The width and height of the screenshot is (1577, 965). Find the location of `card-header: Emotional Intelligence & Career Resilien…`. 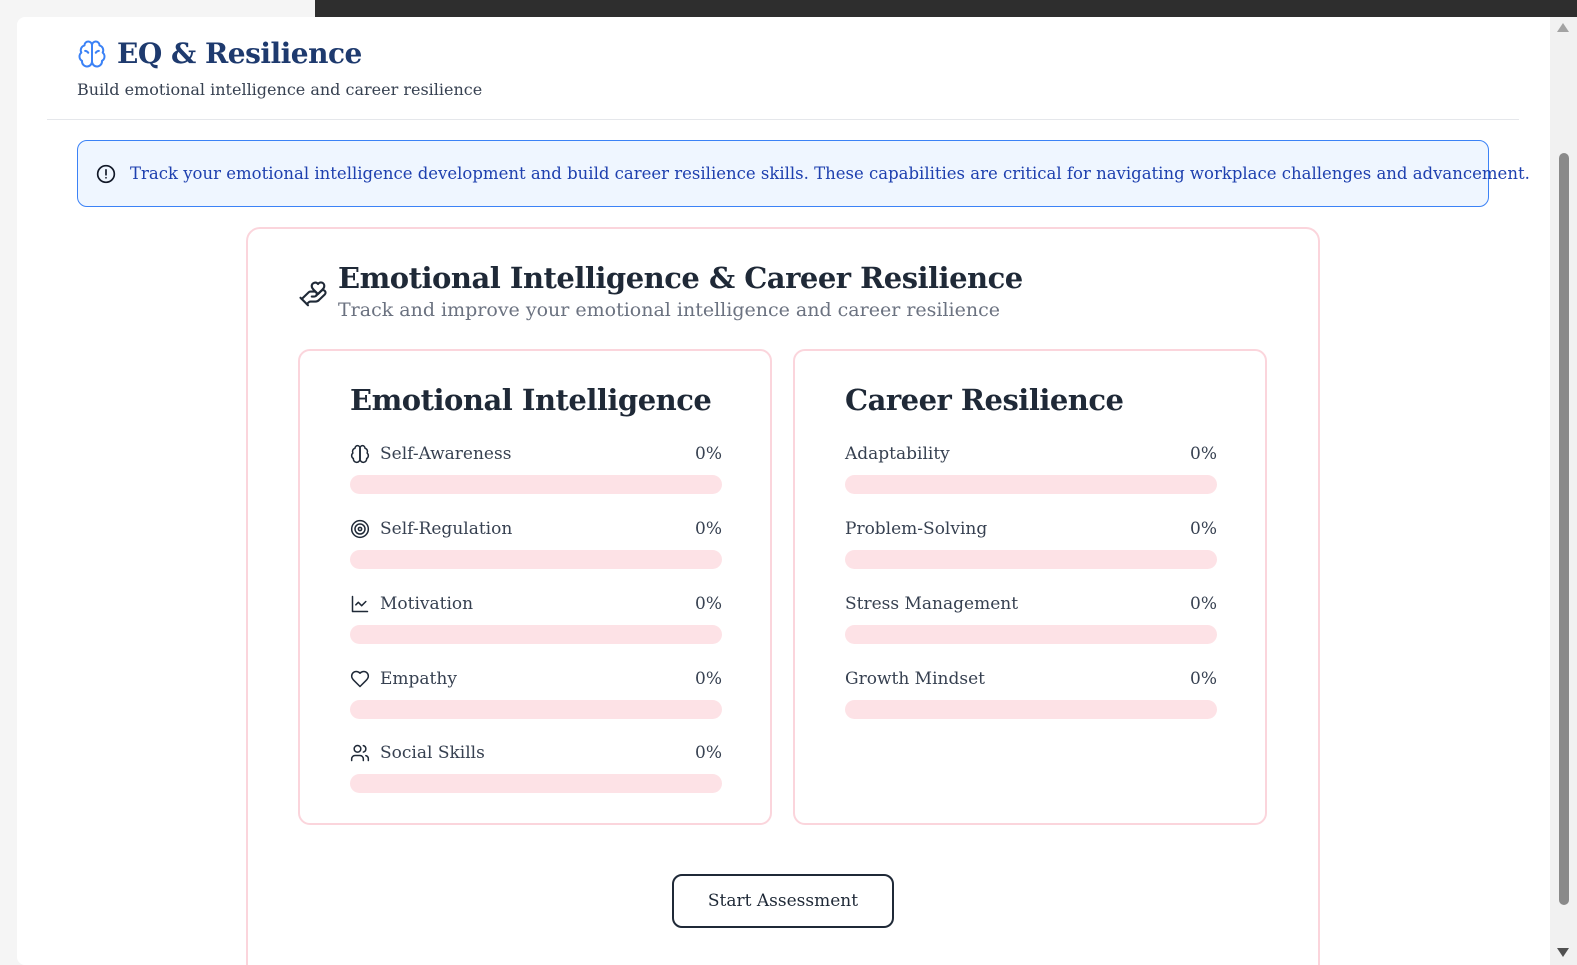

card-header: Emotional Intelligence & Career Resilien… is located at coordinates (660, 291).